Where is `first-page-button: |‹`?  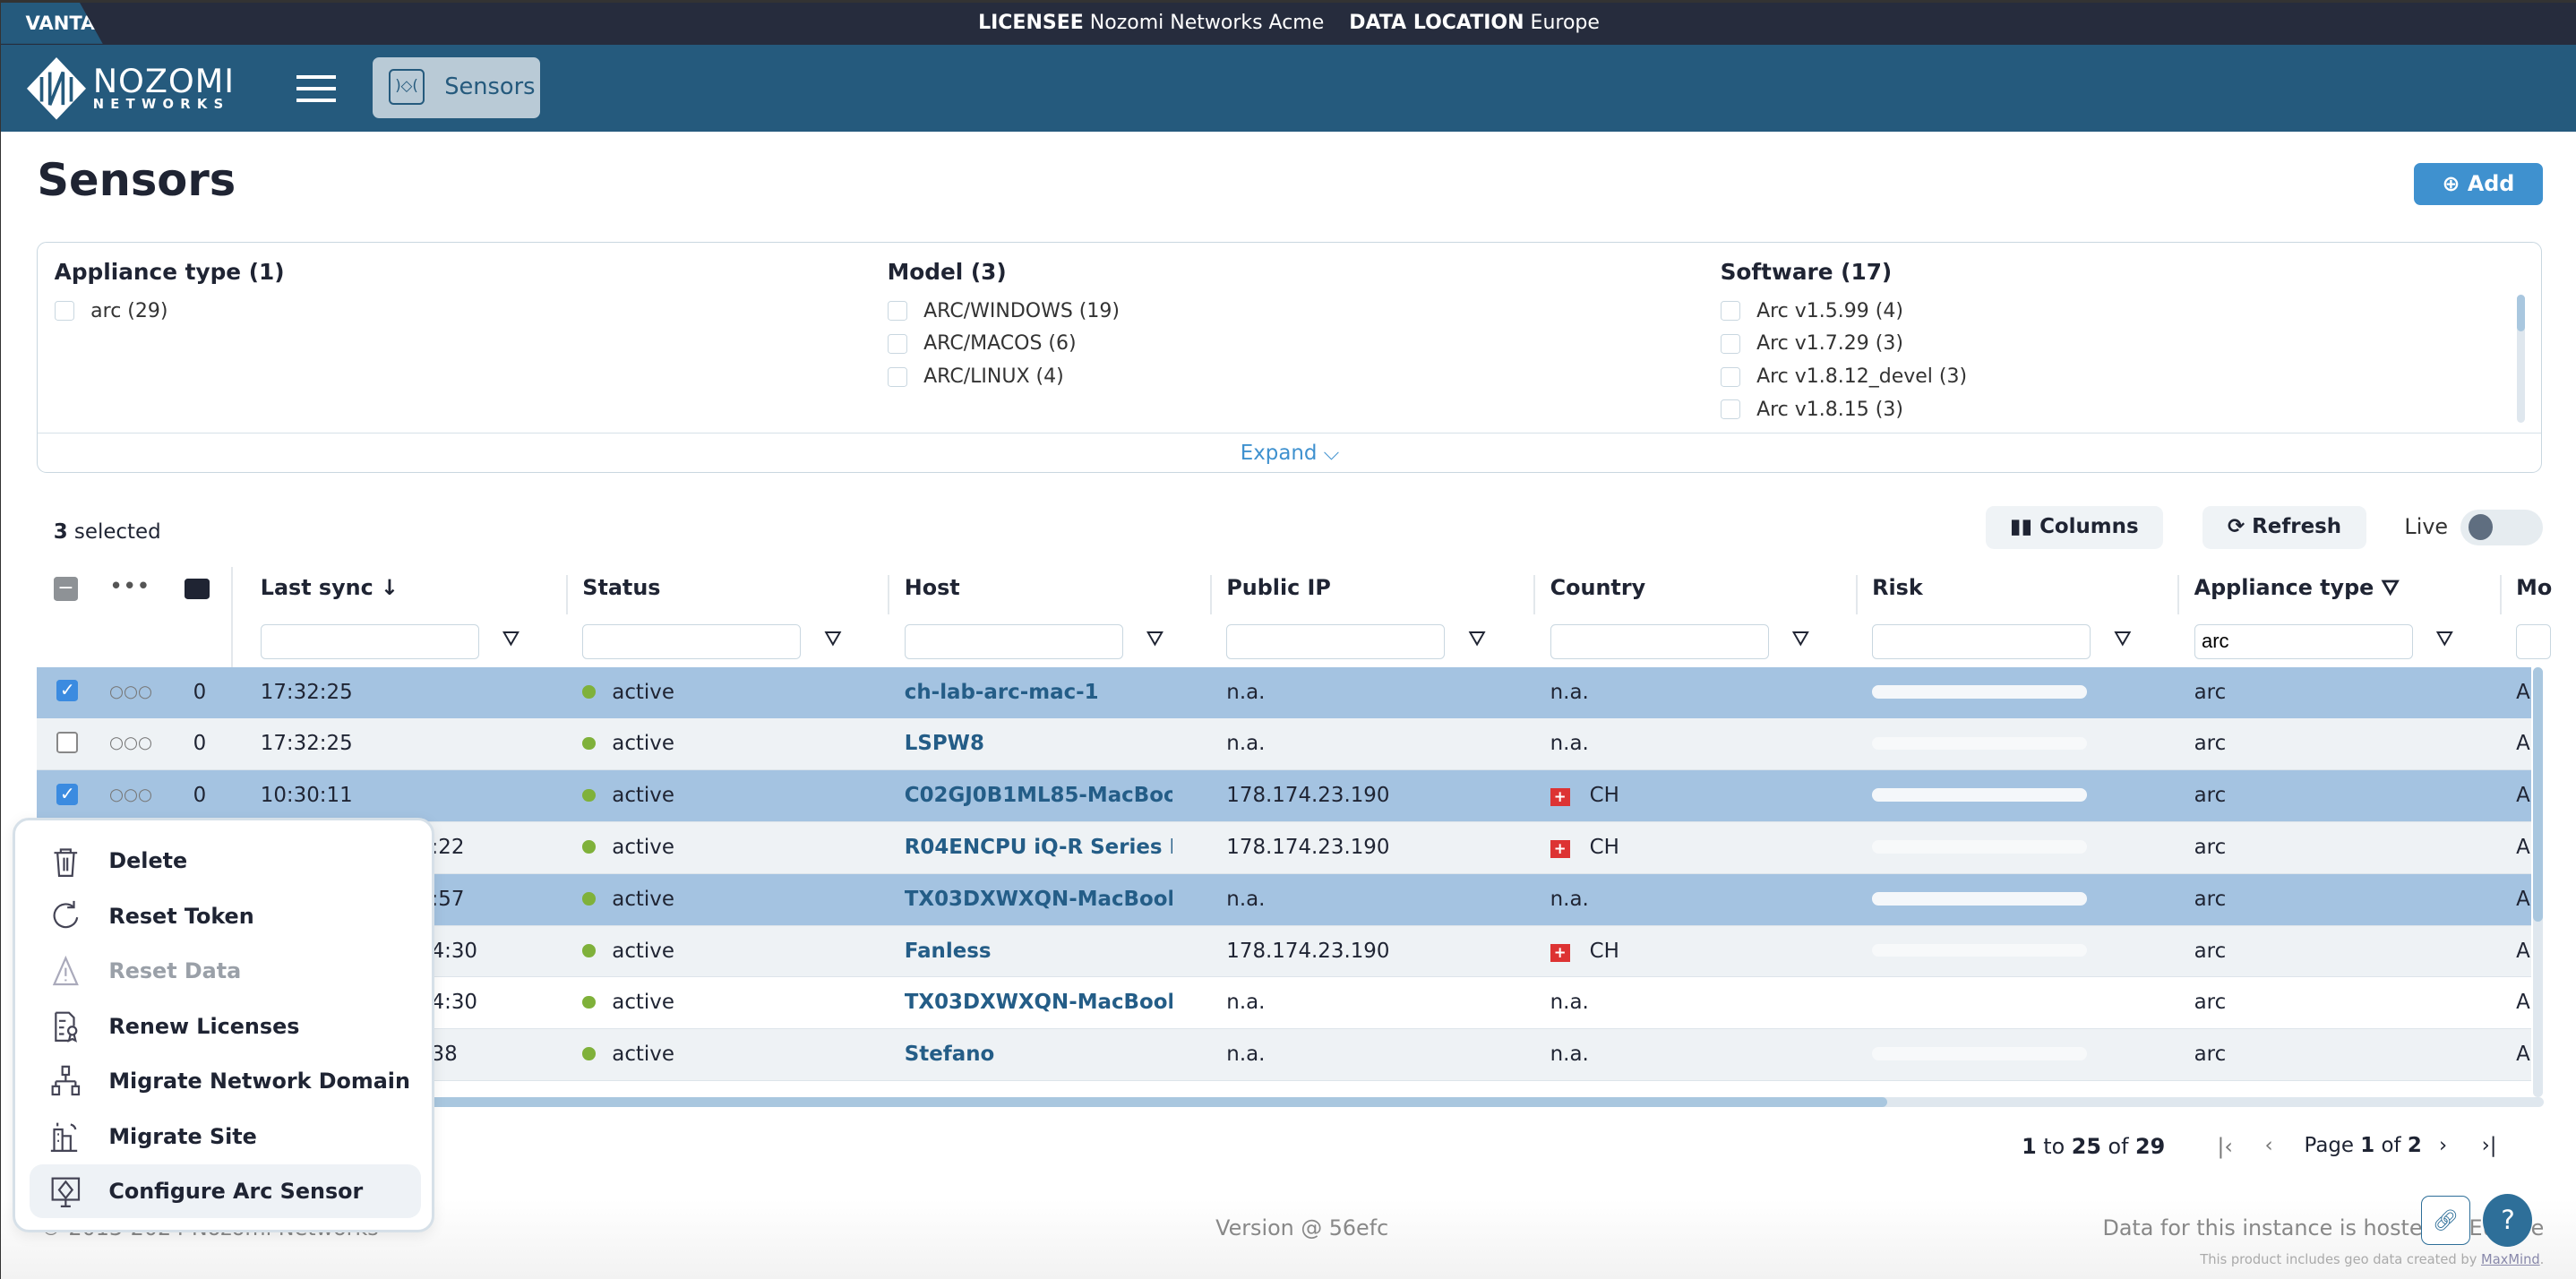 first-page-button: |‹ is located at coordinates (2225, 1147).